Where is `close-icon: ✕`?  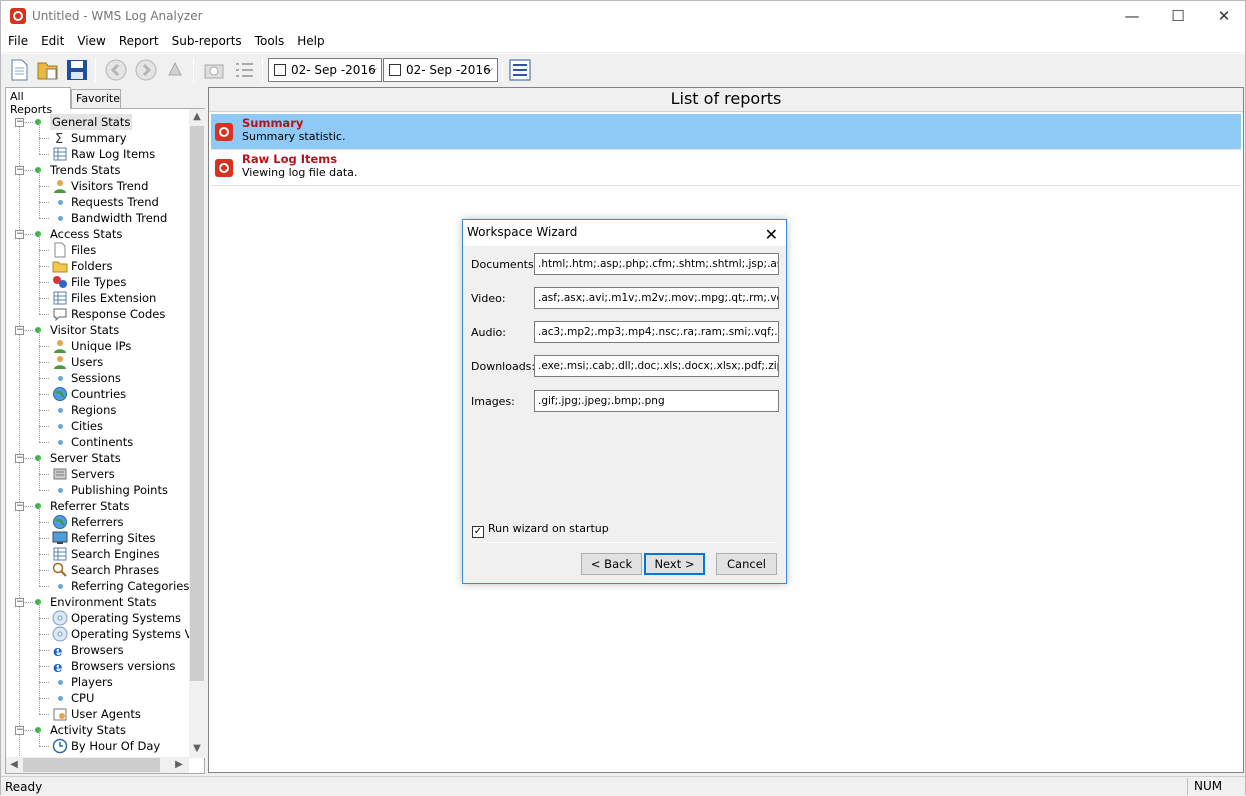
close-icon: ✕ is located at coordinates (771, 234).